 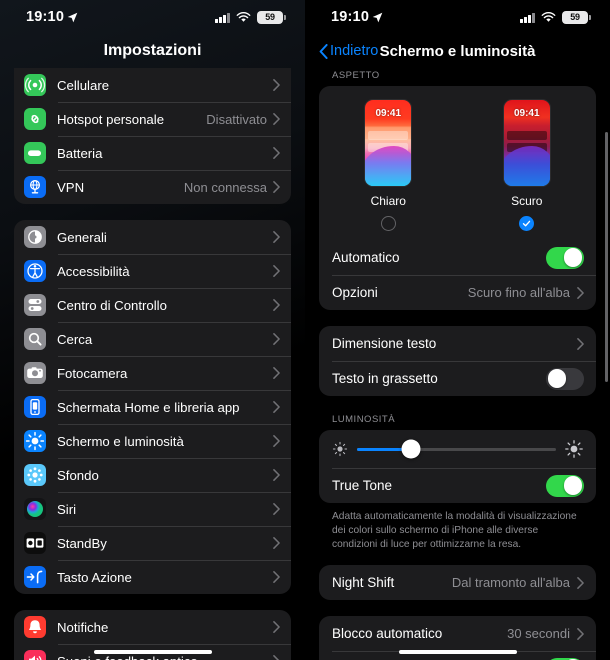 I want to click on preview-widget-card, so click(x=388, y=135).